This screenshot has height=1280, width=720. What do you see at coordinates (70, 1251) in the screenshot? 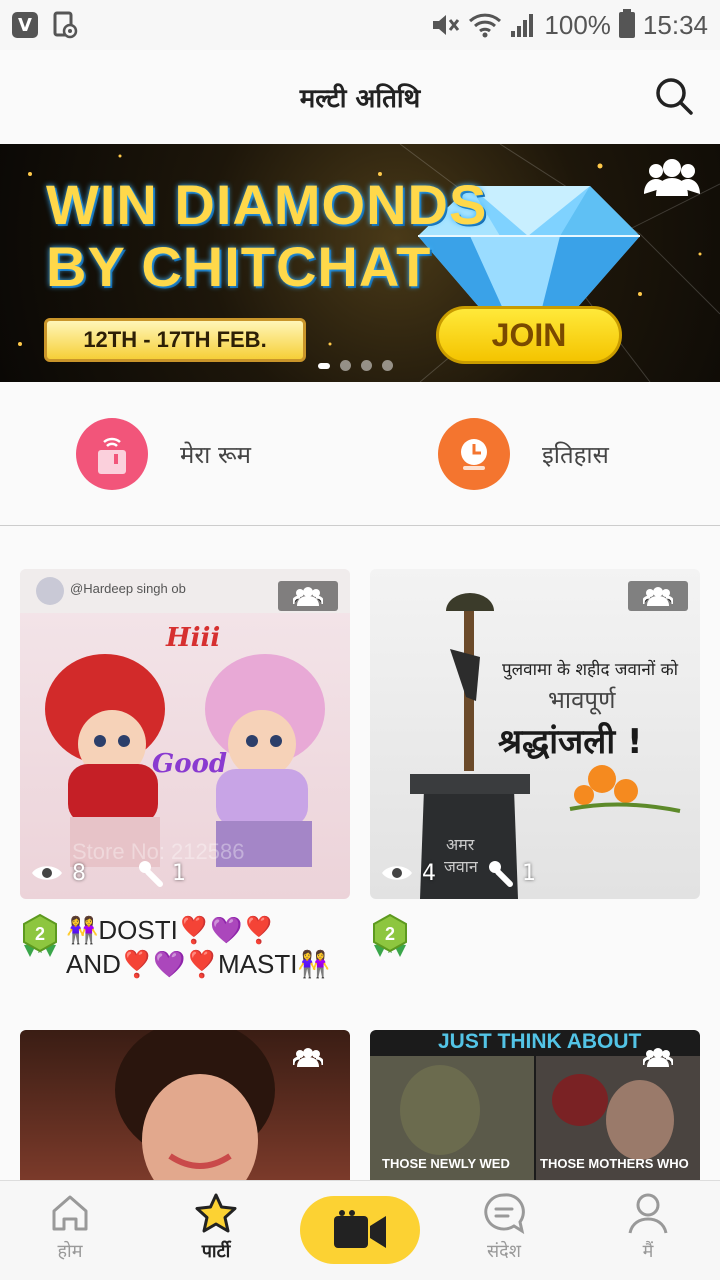
I see `nav-home-label: होम` at bounding box center [70, 1251].